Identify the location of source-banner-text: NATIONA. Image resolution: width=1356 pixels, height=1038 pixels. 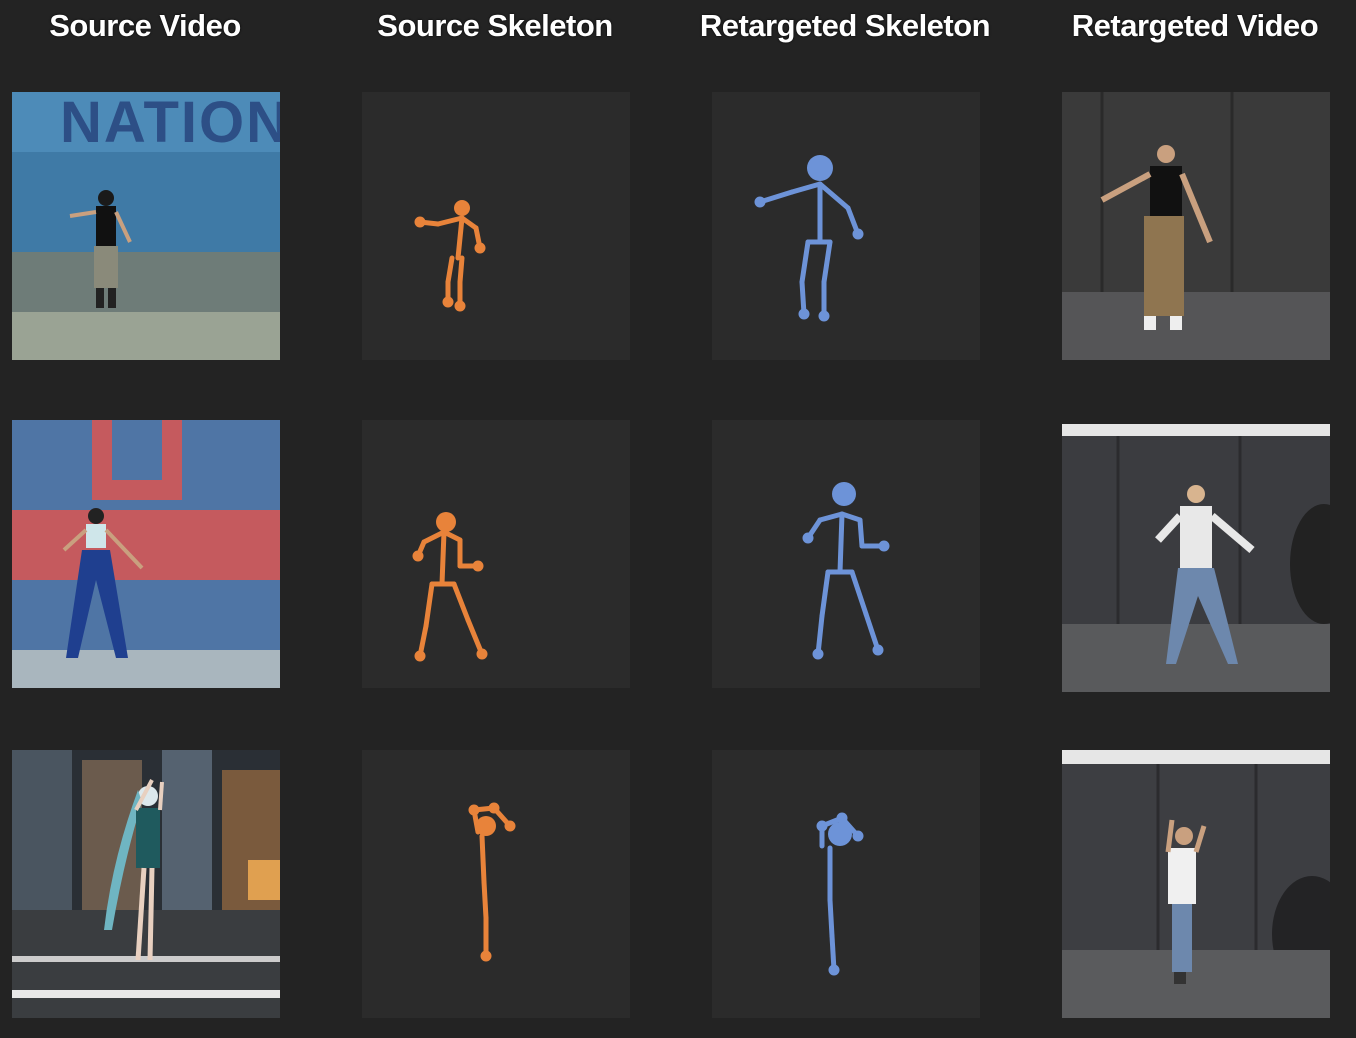
(170, 123).